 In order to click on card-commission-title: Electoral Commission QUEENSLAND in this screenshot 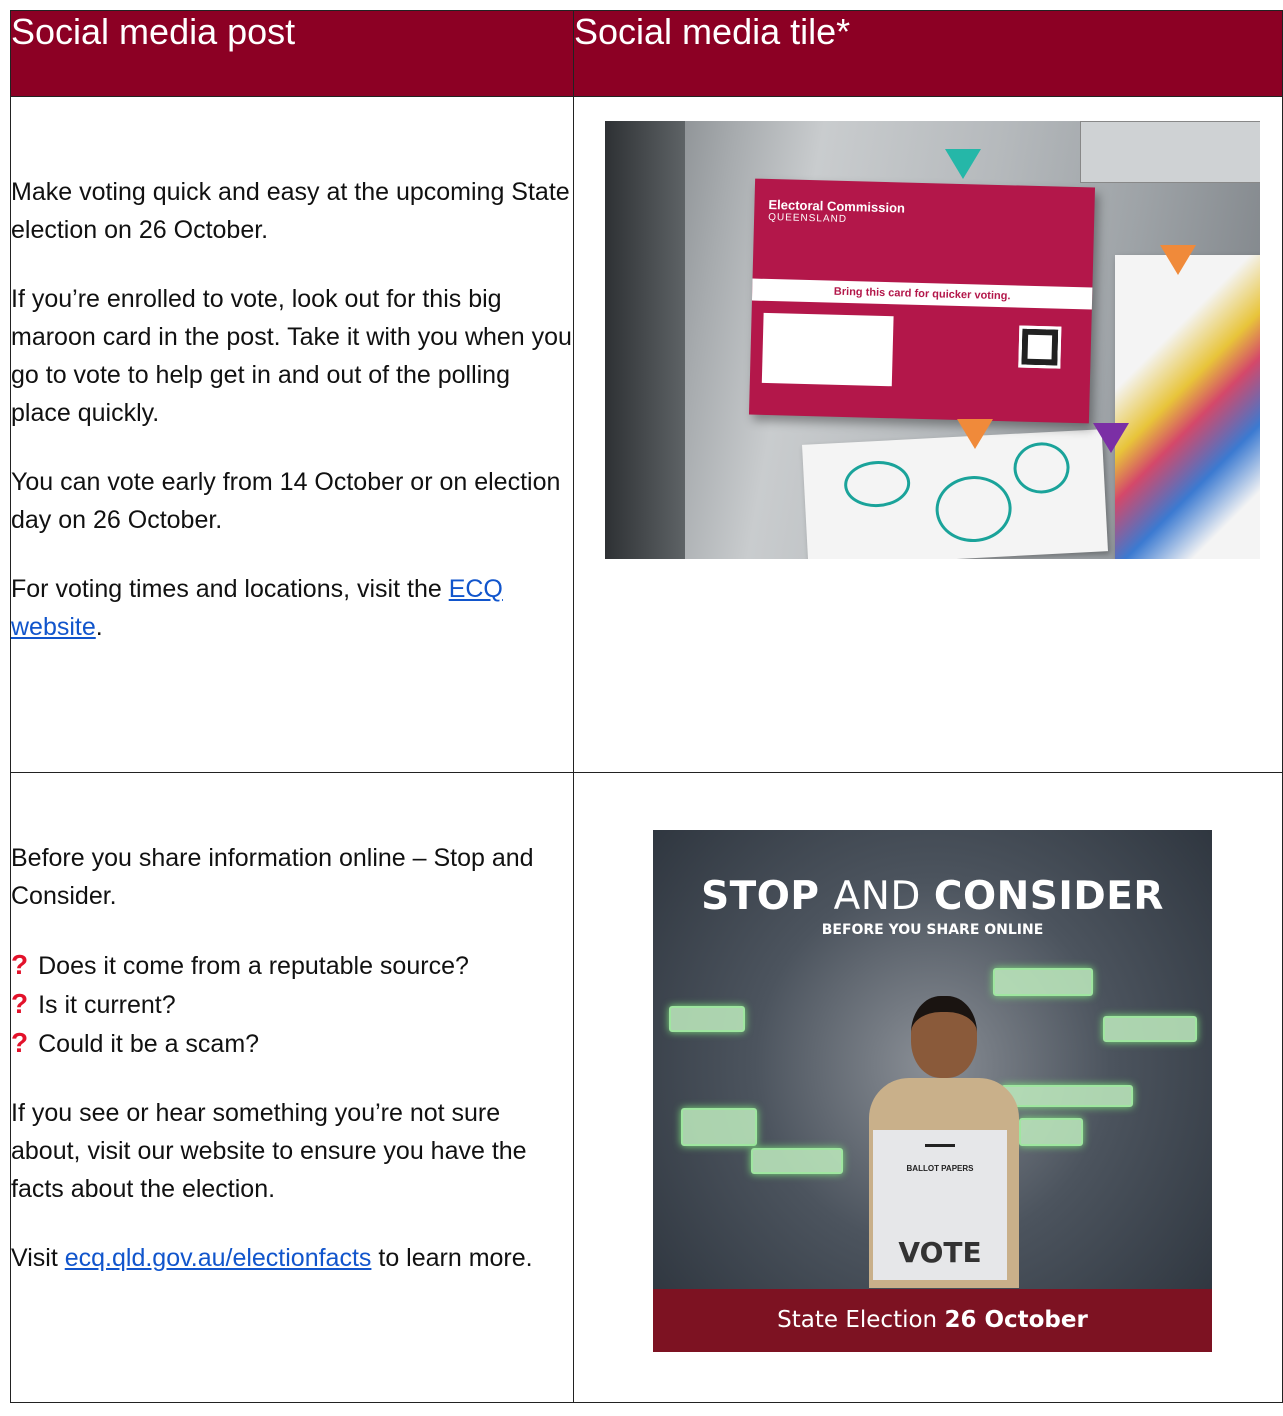, I will do `click(836, 212)`.